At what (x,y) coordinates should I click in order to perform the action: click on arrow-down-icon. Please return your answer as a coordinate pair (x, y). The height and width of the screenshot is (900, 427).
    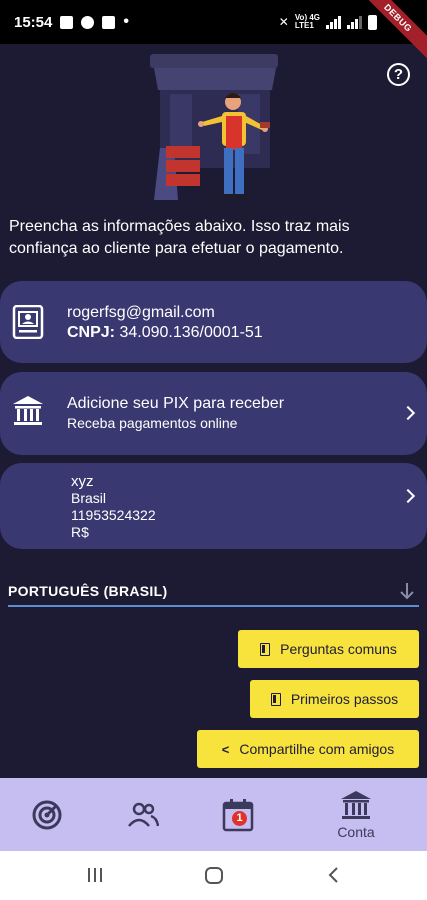
    Looking at the image, I should click on (407, 591).